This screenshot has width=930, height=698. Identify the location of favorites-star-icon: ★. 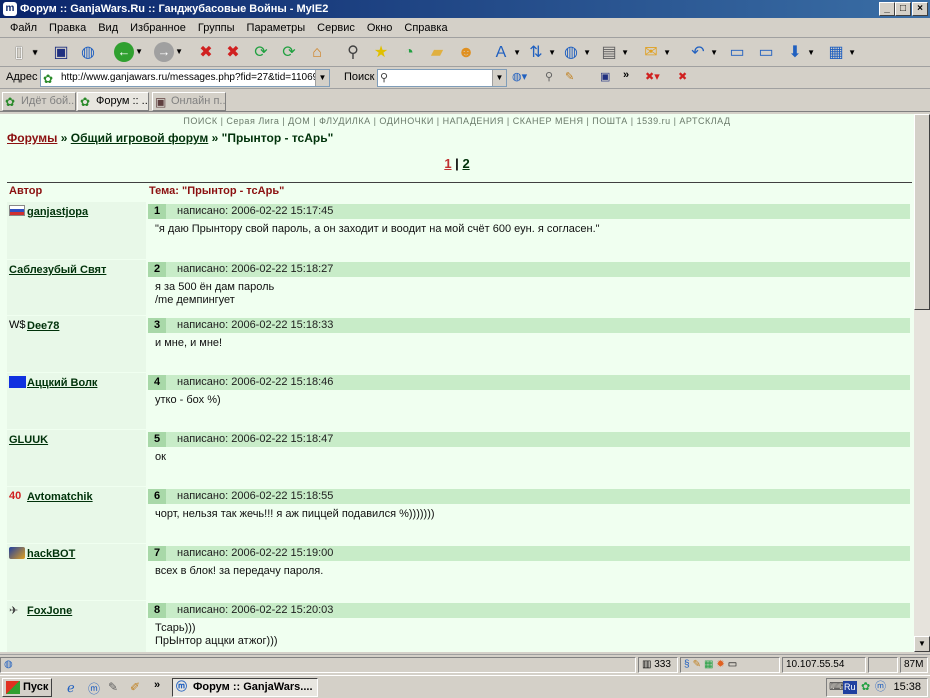
(381, 53).